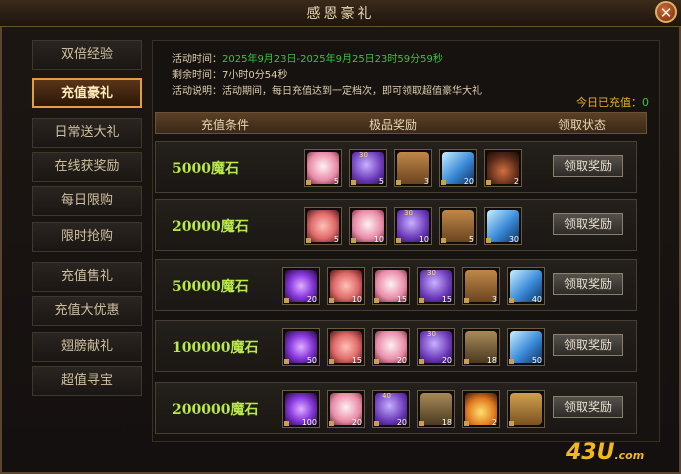 The height and width of the screenshot is (474, 681). What do you see at coordinates (197, 91) in the screenshot?
I see `desc-label: 活动说明：` at bounding box center [197, 91].